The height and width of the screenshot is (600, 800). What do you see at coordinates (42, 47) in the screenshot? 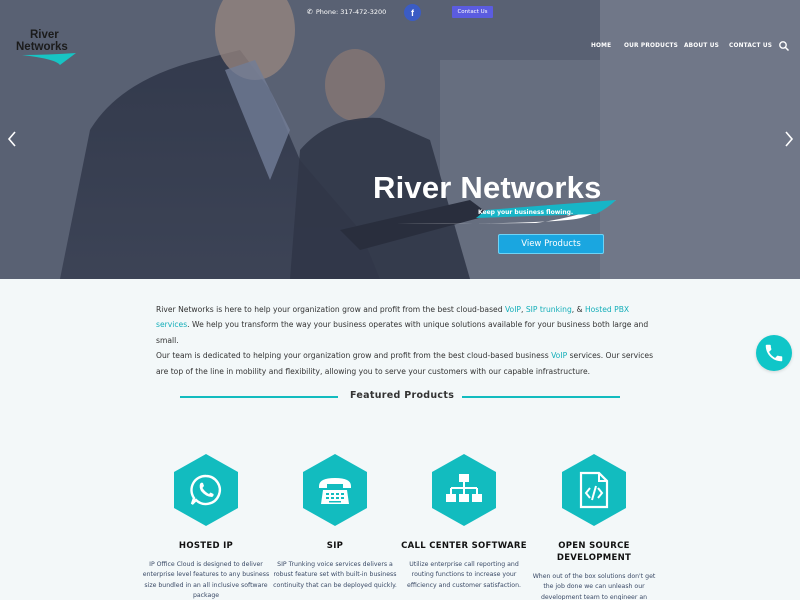
I see `logo-line2: Networks` at bounding box center [42, 47].